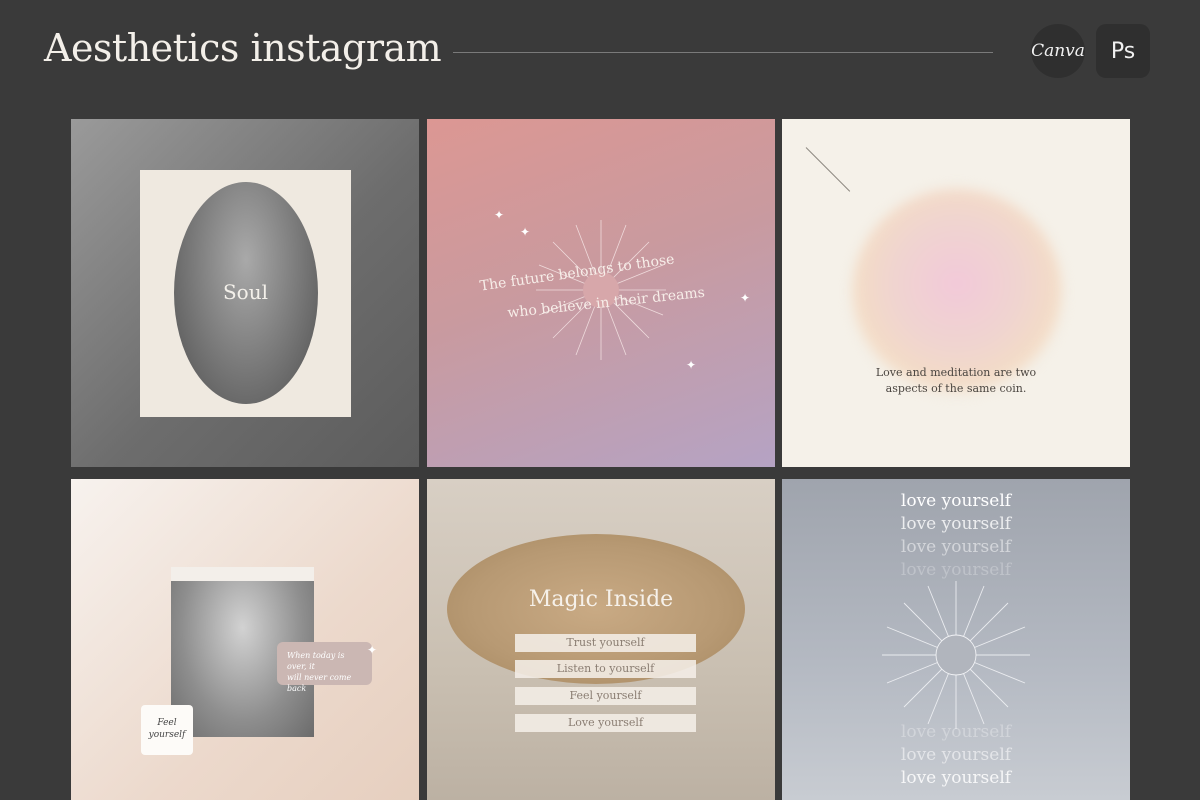  What do you see at coordinates (242, 574) in the screenshot?
I see `window-bar` at bounding box center [242, 574].